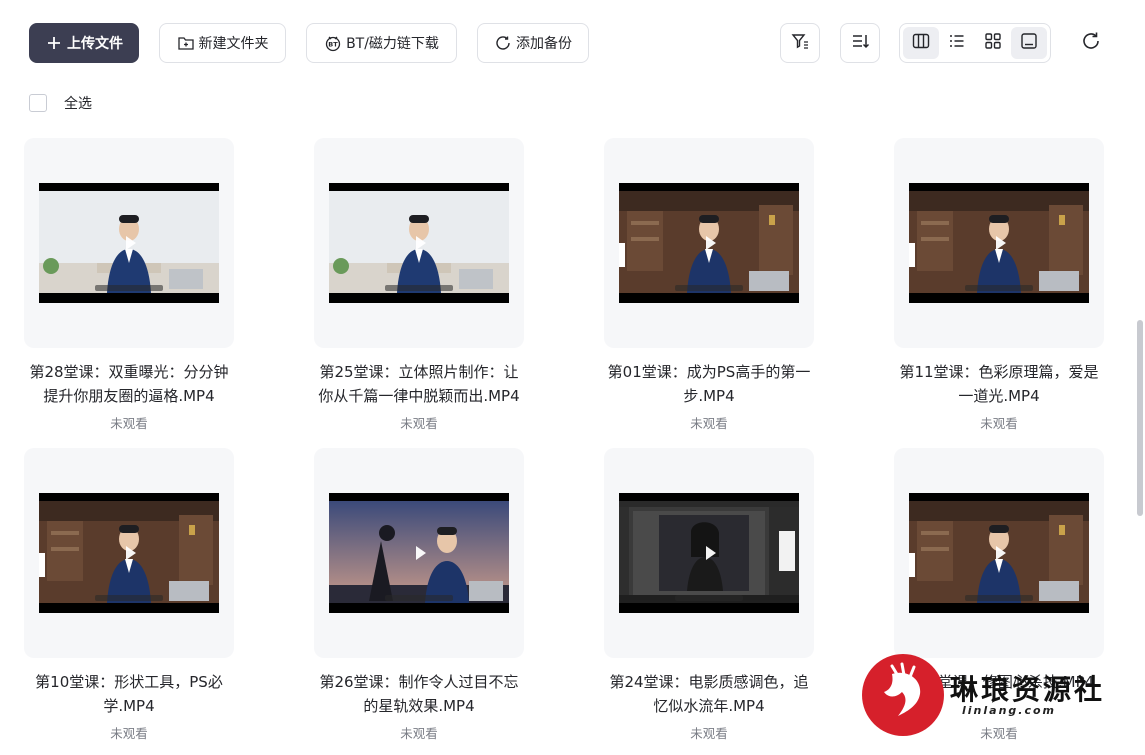 The width and height of the screenshot is (1145, 755). I want to click on file-card: 第24堂课：电影质感调色，追忆似水流年.MP4 未观看, so click(709, 595).